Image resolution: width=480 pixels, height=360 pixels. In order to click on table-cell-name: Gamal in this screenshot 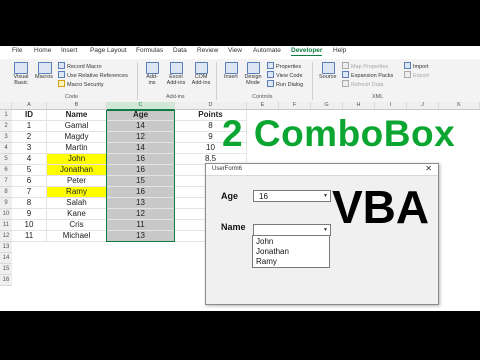, I will do `click(77, 126)`.